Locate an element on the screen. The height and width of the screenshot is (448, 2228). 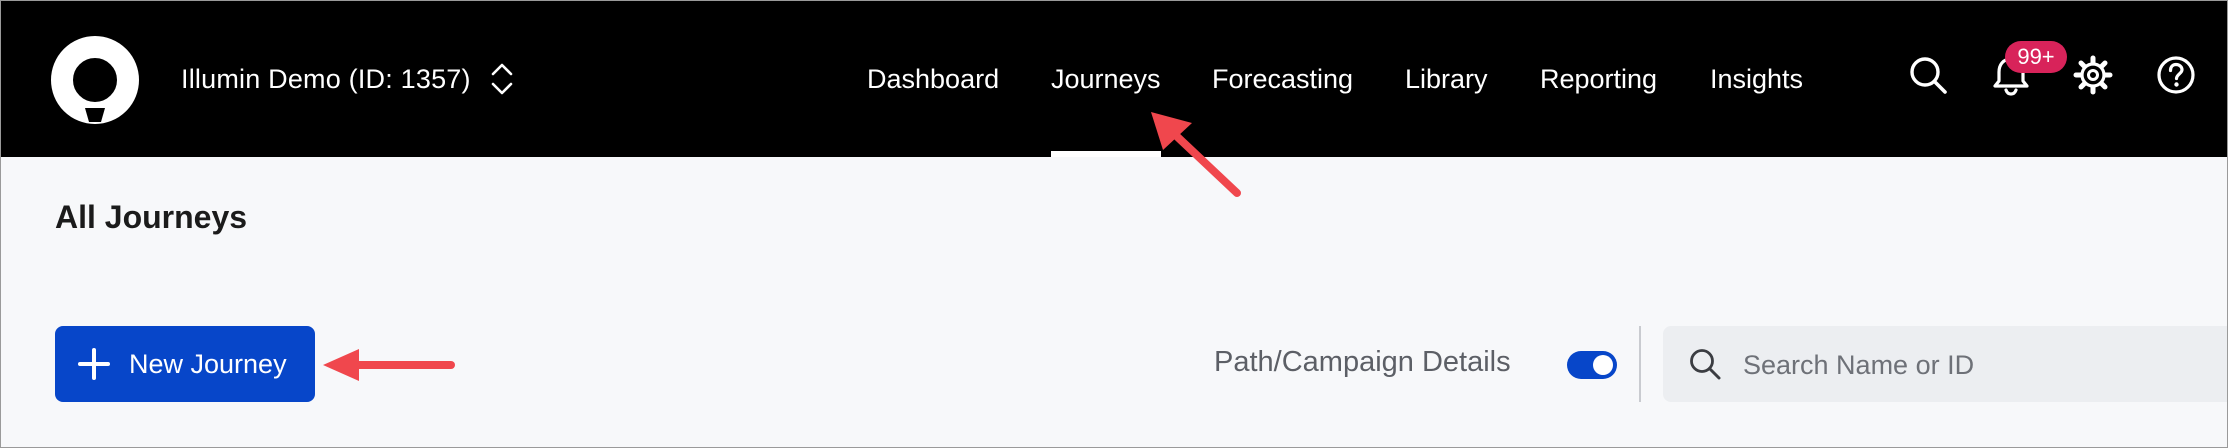
annotation-arrow-new-journey is located at coordinates (389, 365).